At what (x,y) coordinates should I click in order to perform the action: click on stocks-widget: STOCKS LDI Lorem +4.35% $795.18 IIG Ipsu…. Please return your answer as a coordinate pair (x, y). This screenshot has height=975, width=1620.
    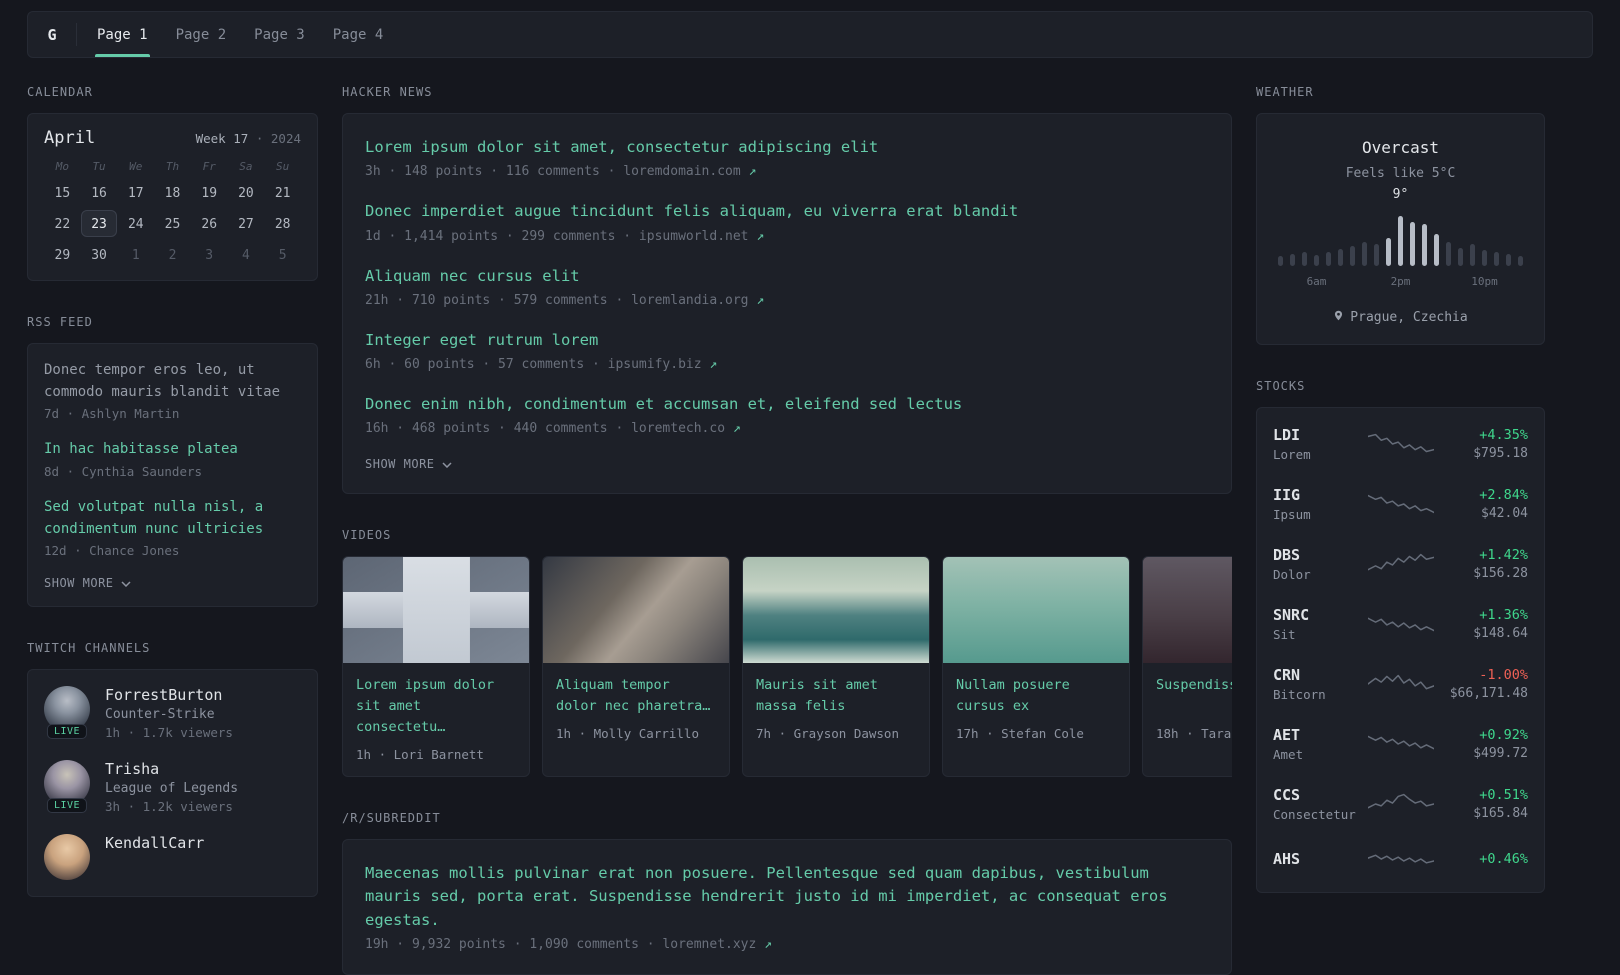
    Looking at the image, I should click on (1400, 636).